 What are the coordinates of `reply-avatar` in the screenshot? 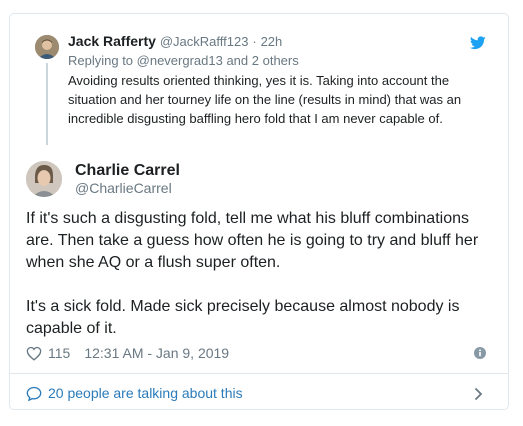 It's located at (47, 47).